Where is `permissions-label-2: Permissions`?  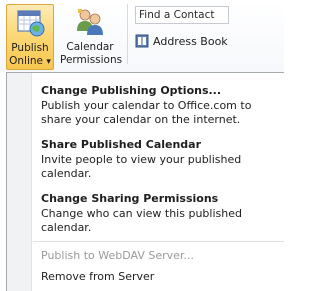
permissions-label-2: Permissions is located at coordinates (91, 60).